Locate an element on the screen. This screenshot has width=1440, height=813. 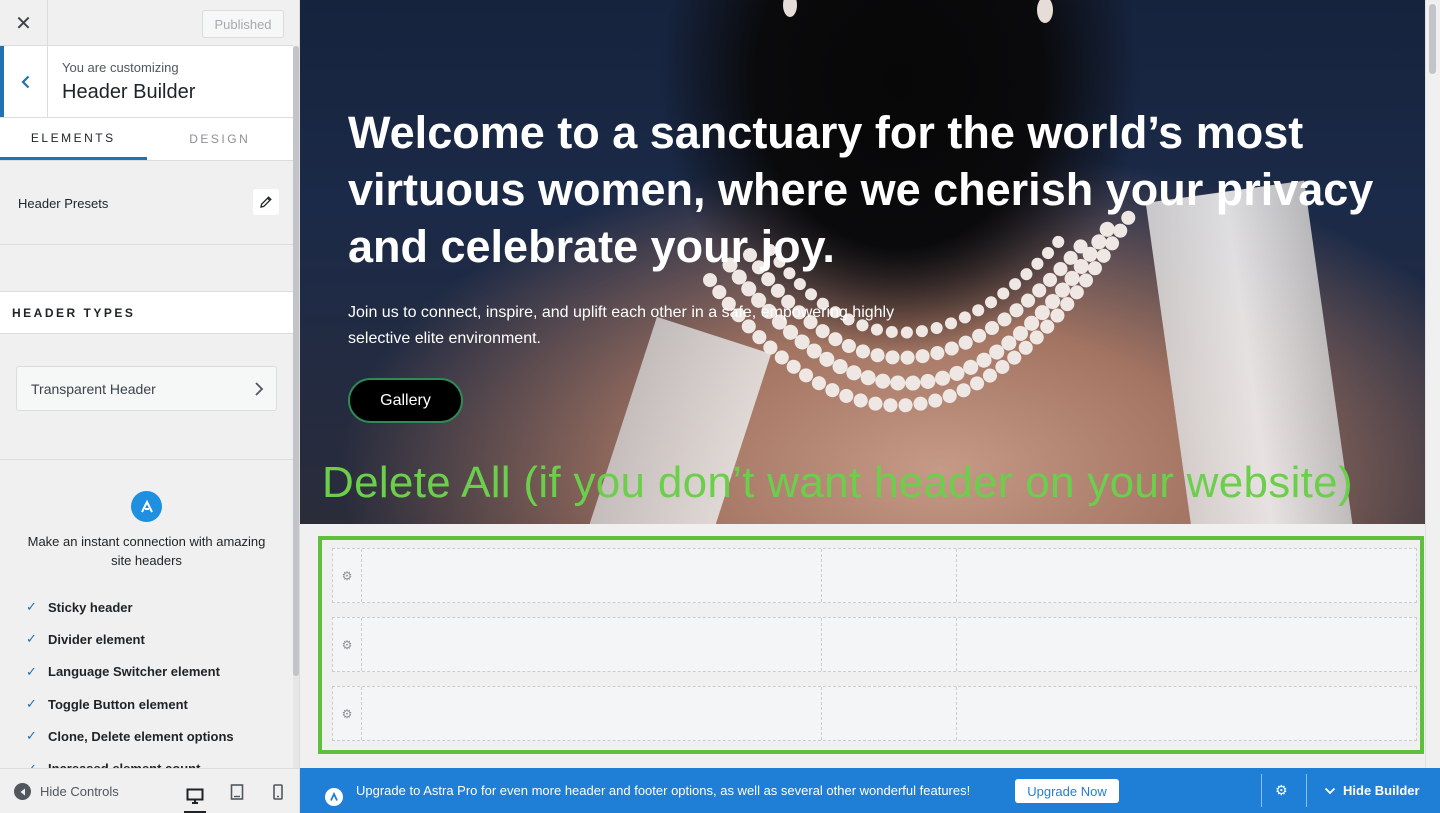
transparent-header-item: Transparent Header is located at coordinates (146, 388).